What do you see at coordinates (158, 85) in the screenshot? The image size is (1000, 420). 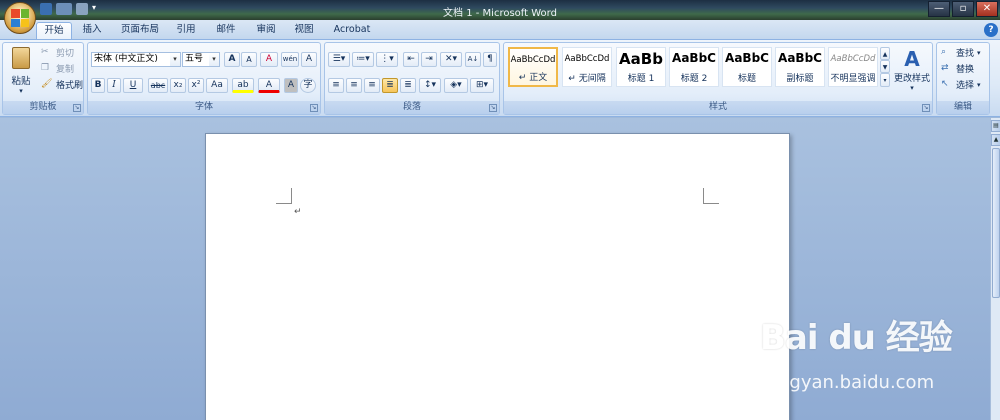 I see `strikethrough-button: abc` at bounding box center [158, 85].